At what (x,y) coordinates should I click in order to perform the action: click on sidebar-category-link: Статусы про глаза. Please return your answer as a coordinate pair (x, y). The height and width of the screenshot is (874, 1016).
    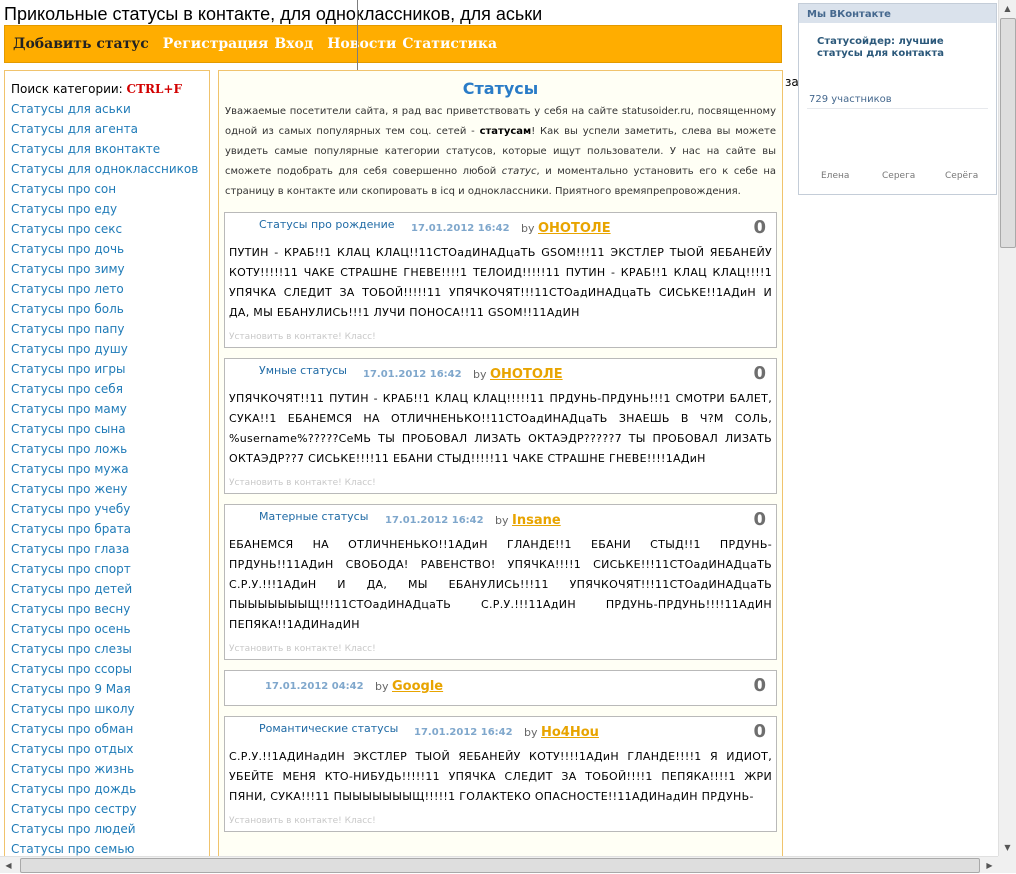
    Looking at the image, I should click on (110, 549).